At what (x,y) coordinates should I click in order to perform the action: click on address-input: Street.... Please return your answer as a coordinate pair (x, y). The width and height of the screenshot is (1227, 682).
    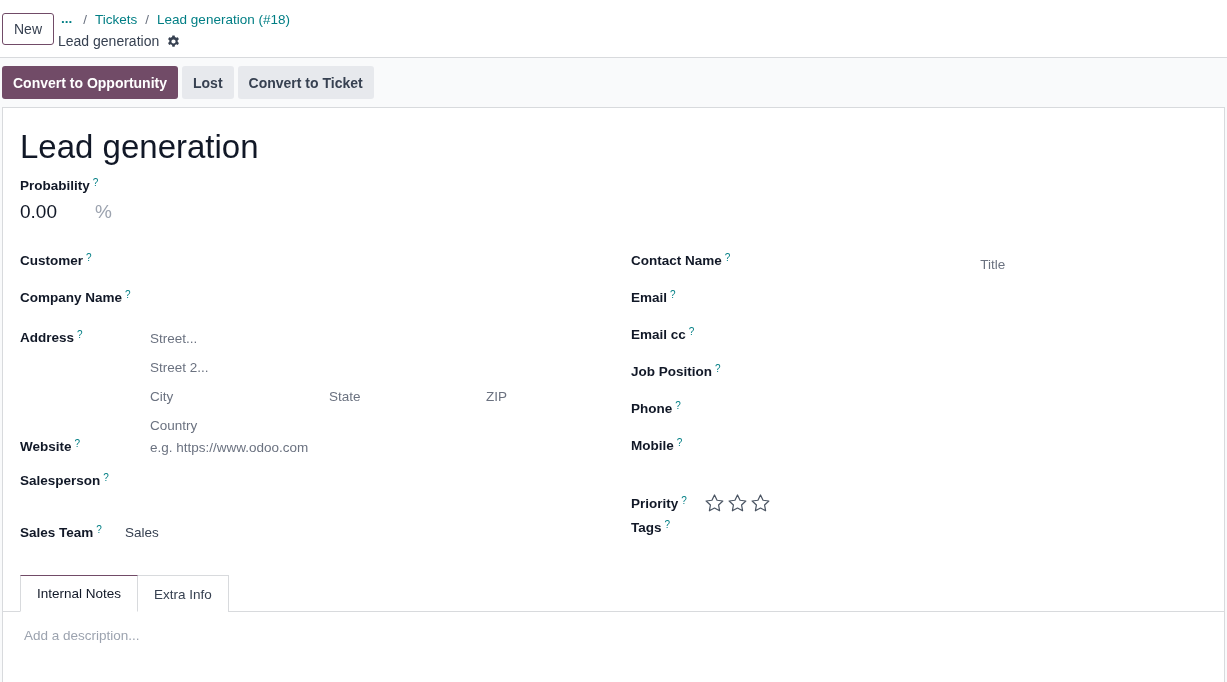
    Looking at the image, I should click on (382, 338).